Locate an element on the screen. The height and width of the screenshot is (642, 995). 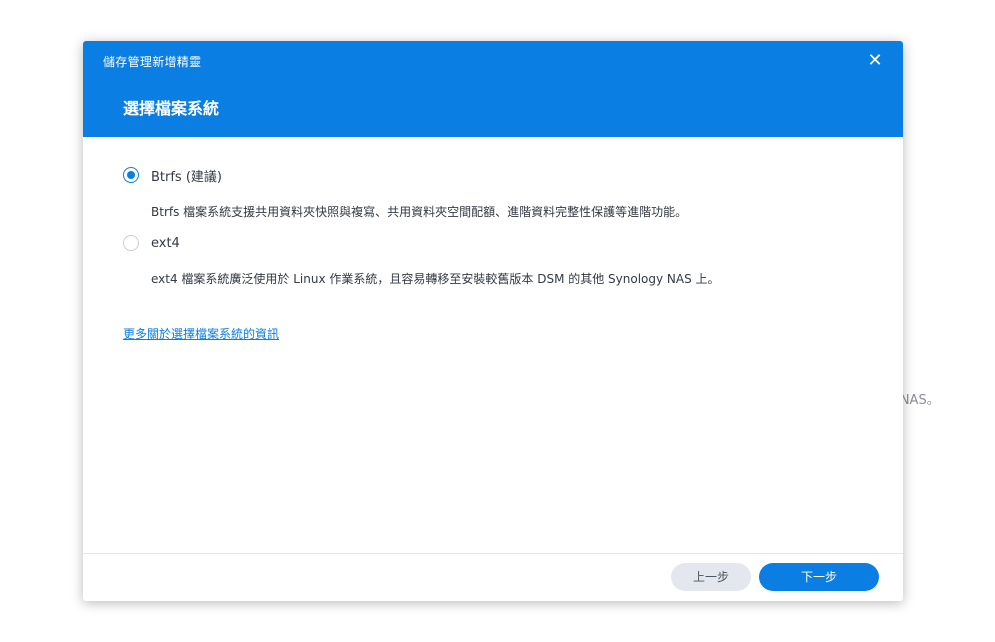
option-ext4: ext4 is located at coordinates (151, 243).